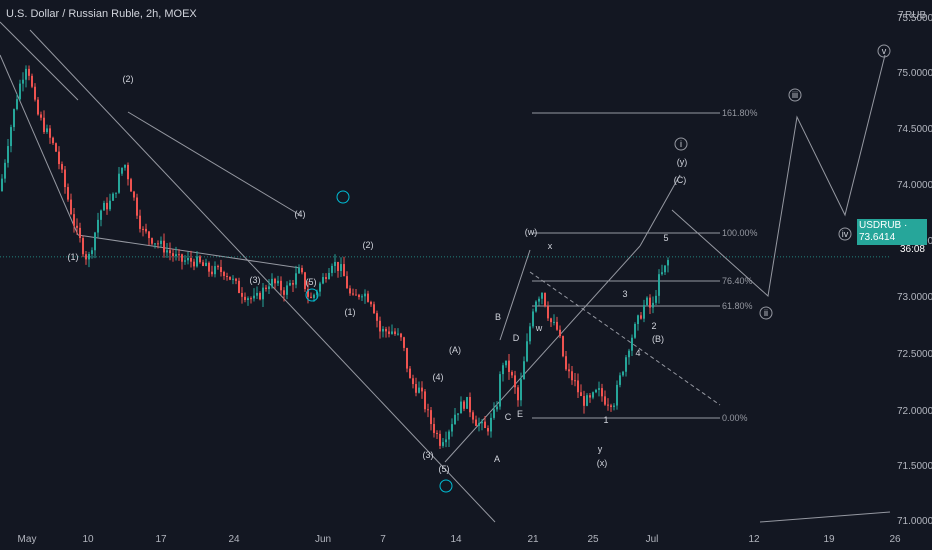 The height and width of the screenshot is (550, 932). I want to click on y-tick-label: 74.5000, so click(914, 129).